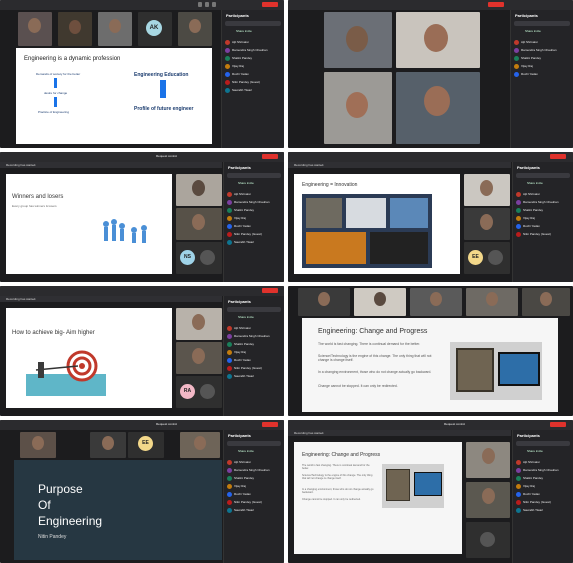 Image resolution: width=573 pixels, height=563 pixels. I want to click on slide-title: Winners and losers, so click(38, 197).